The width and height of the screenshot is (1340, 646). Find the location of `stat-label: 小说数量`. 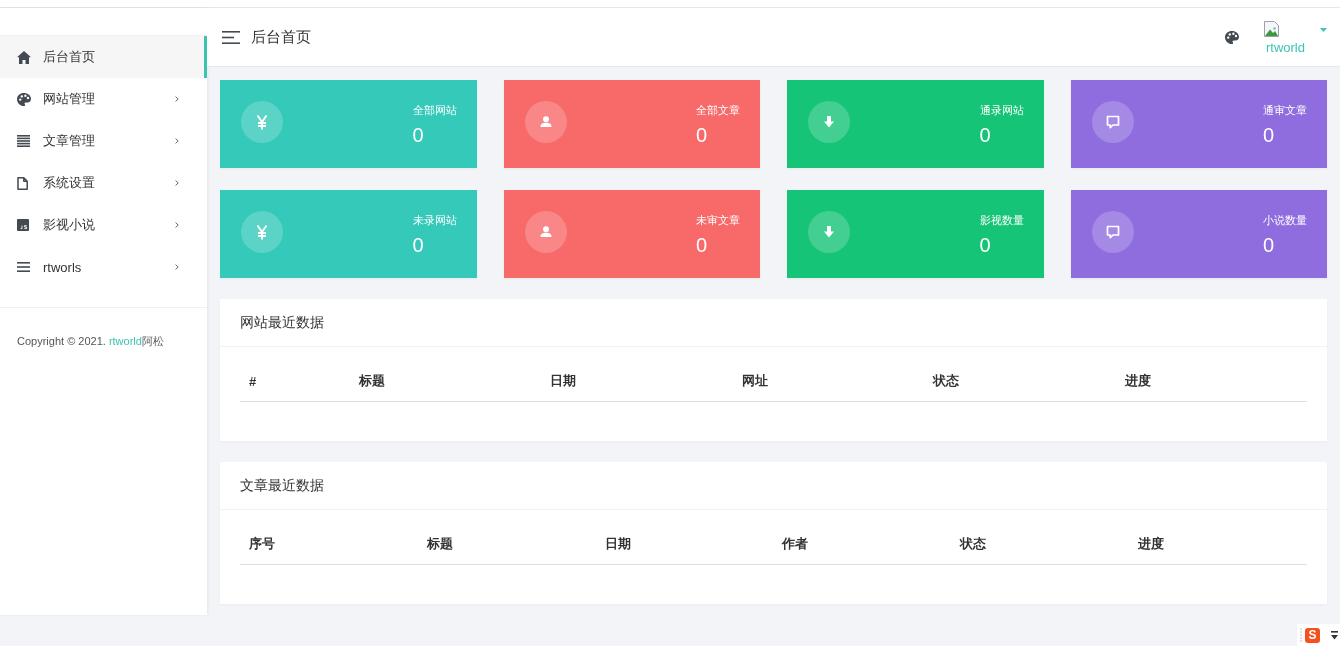

stat-label: 小说数量 is located at coordinates (1285, 219).